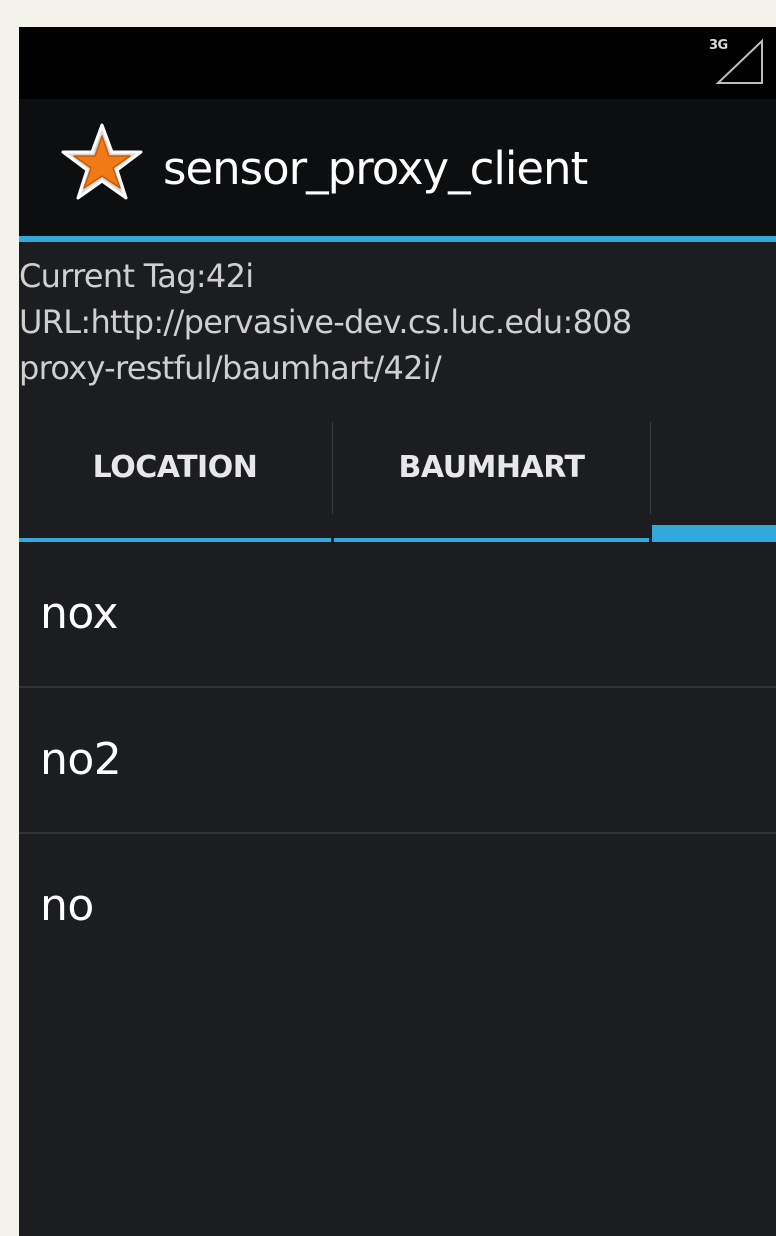 This screenshot has height=1236, width=776. I want to click on list-item-label: no, so click(67, 905).